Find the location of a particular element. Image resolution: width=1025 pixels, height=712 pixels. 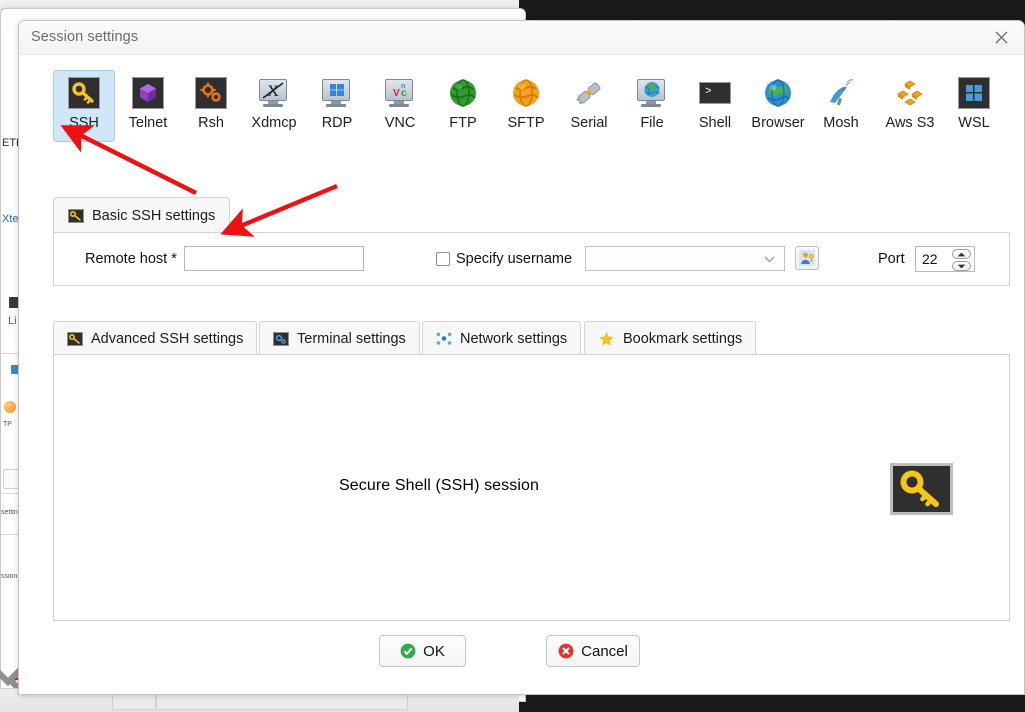

protocol-shell: > Shell is located at coordinates (715, 106).